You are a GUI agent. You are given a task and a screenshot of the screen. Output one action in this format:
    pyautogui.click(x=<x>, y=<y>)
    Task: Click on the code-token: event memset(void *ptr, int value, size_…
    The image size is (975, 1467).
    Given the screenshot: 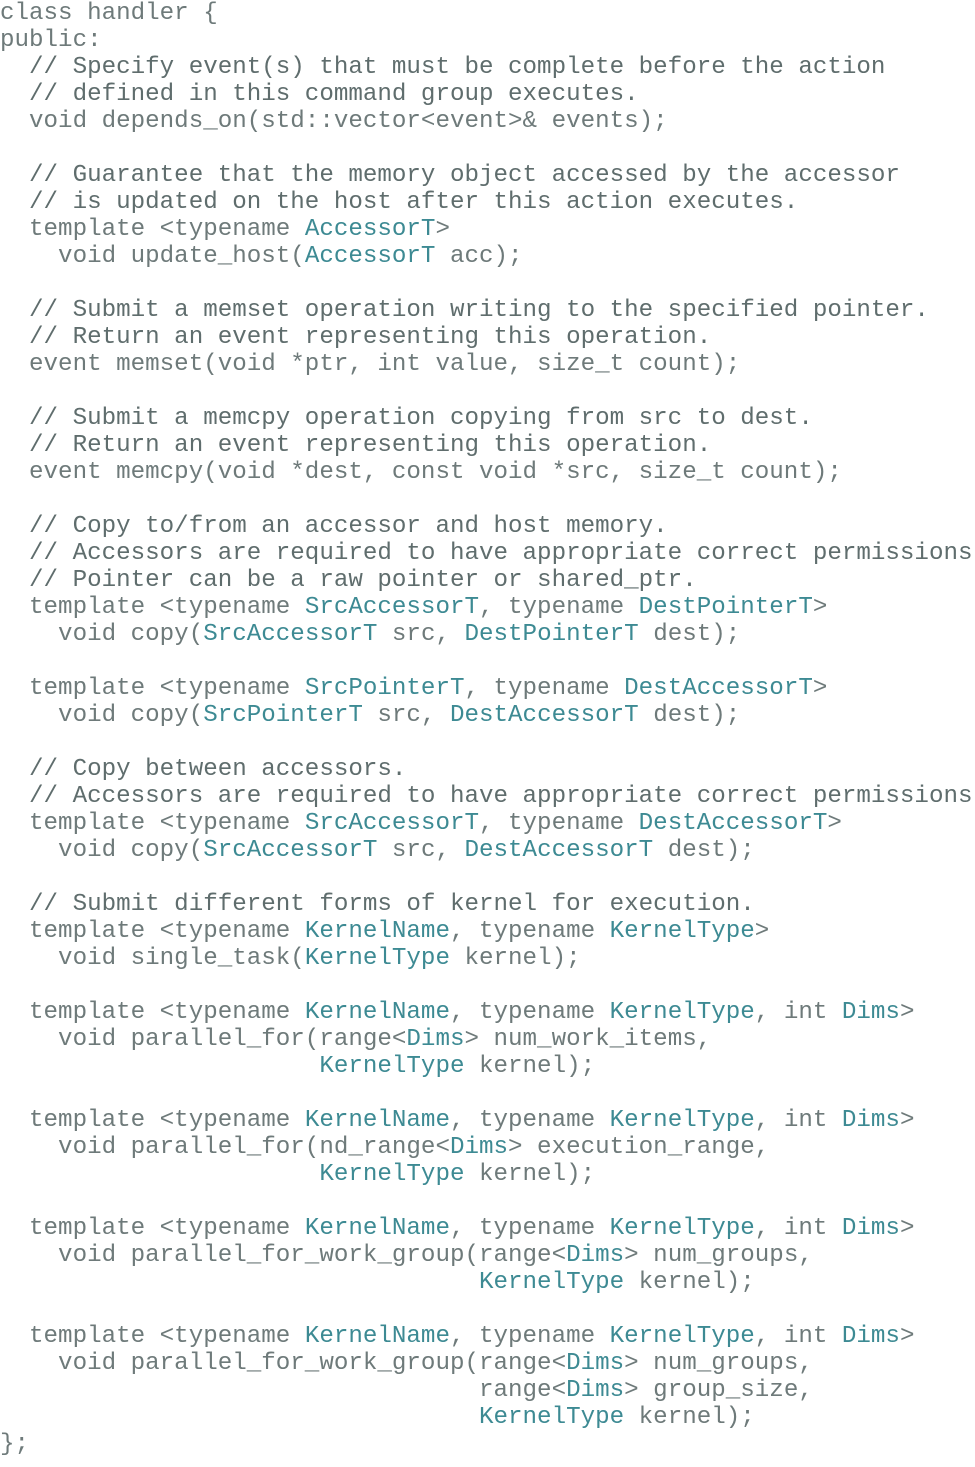 What is the action you would take?
    pyautogui.click(x=370, y=364)
    